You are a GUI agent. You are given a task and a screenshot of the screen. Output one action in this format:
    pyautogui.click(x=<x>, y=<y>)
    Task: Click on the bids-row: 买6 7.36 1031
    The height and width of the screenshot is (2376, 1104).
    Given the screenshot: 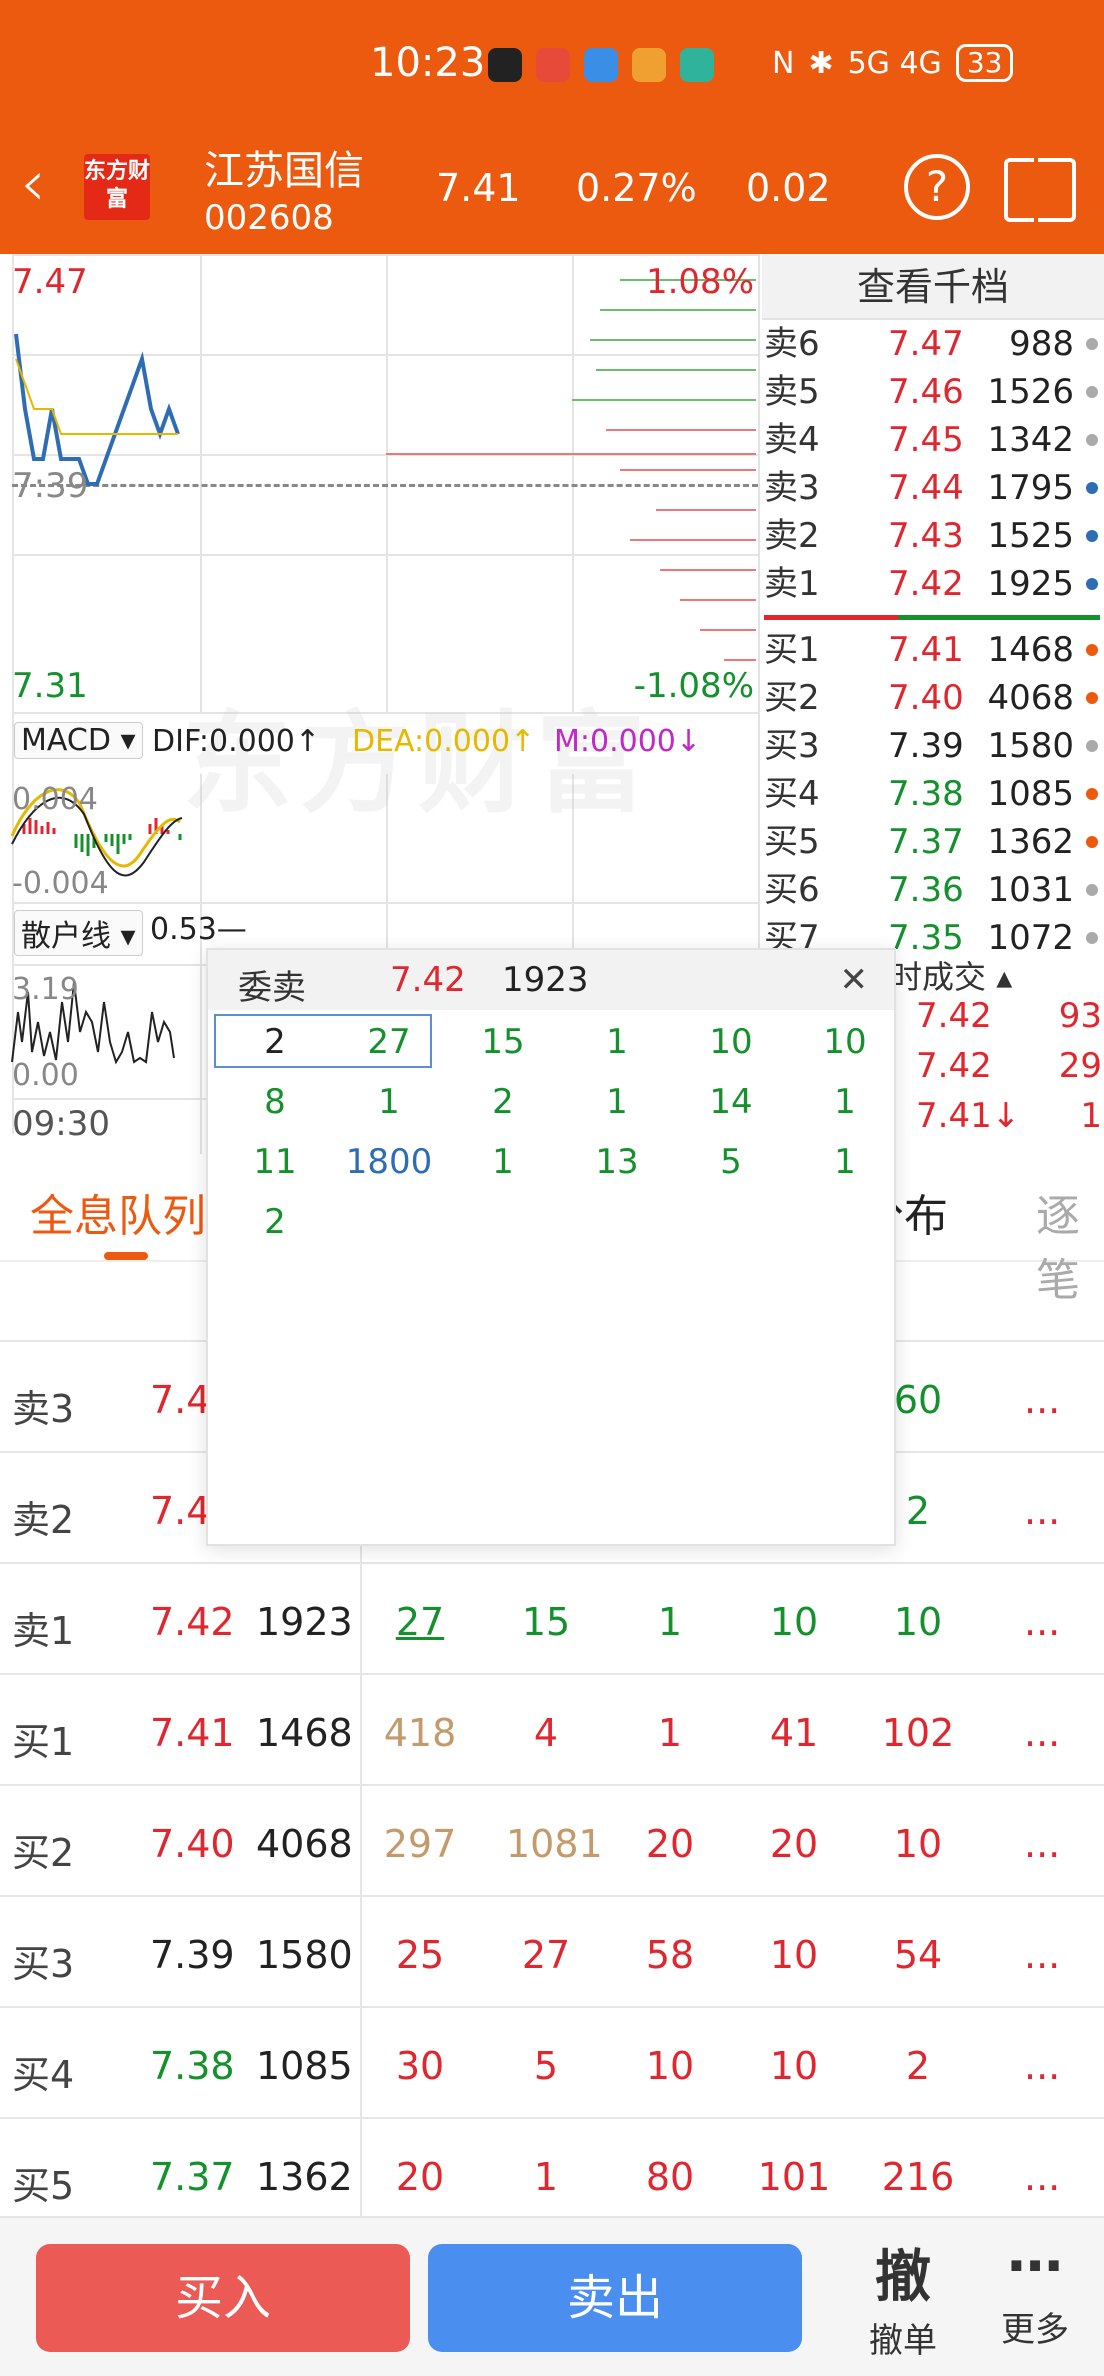 What is the action you would take?
    pyautogui.click(x=933, y=890)
    